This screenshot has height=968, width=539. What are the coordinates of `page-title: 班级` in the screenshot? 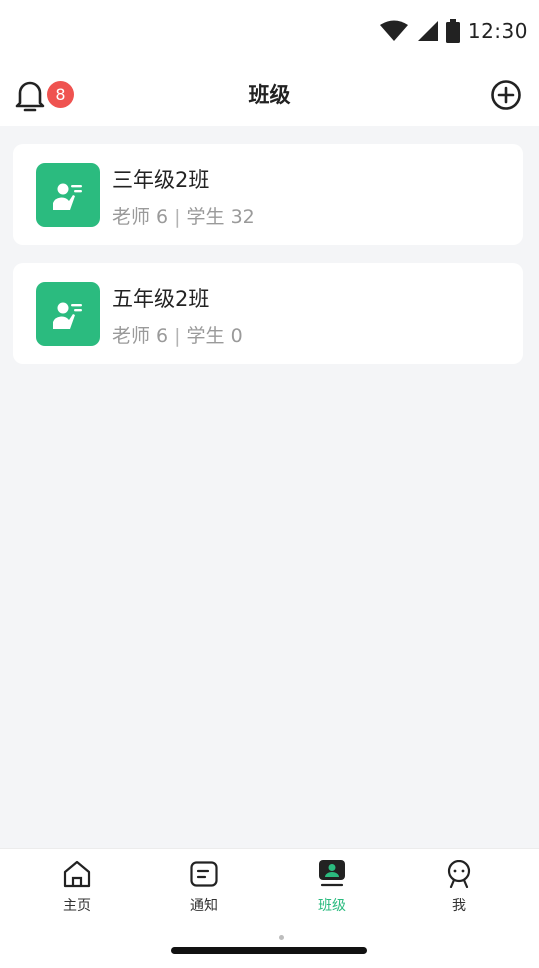 It's located at (269, 95).